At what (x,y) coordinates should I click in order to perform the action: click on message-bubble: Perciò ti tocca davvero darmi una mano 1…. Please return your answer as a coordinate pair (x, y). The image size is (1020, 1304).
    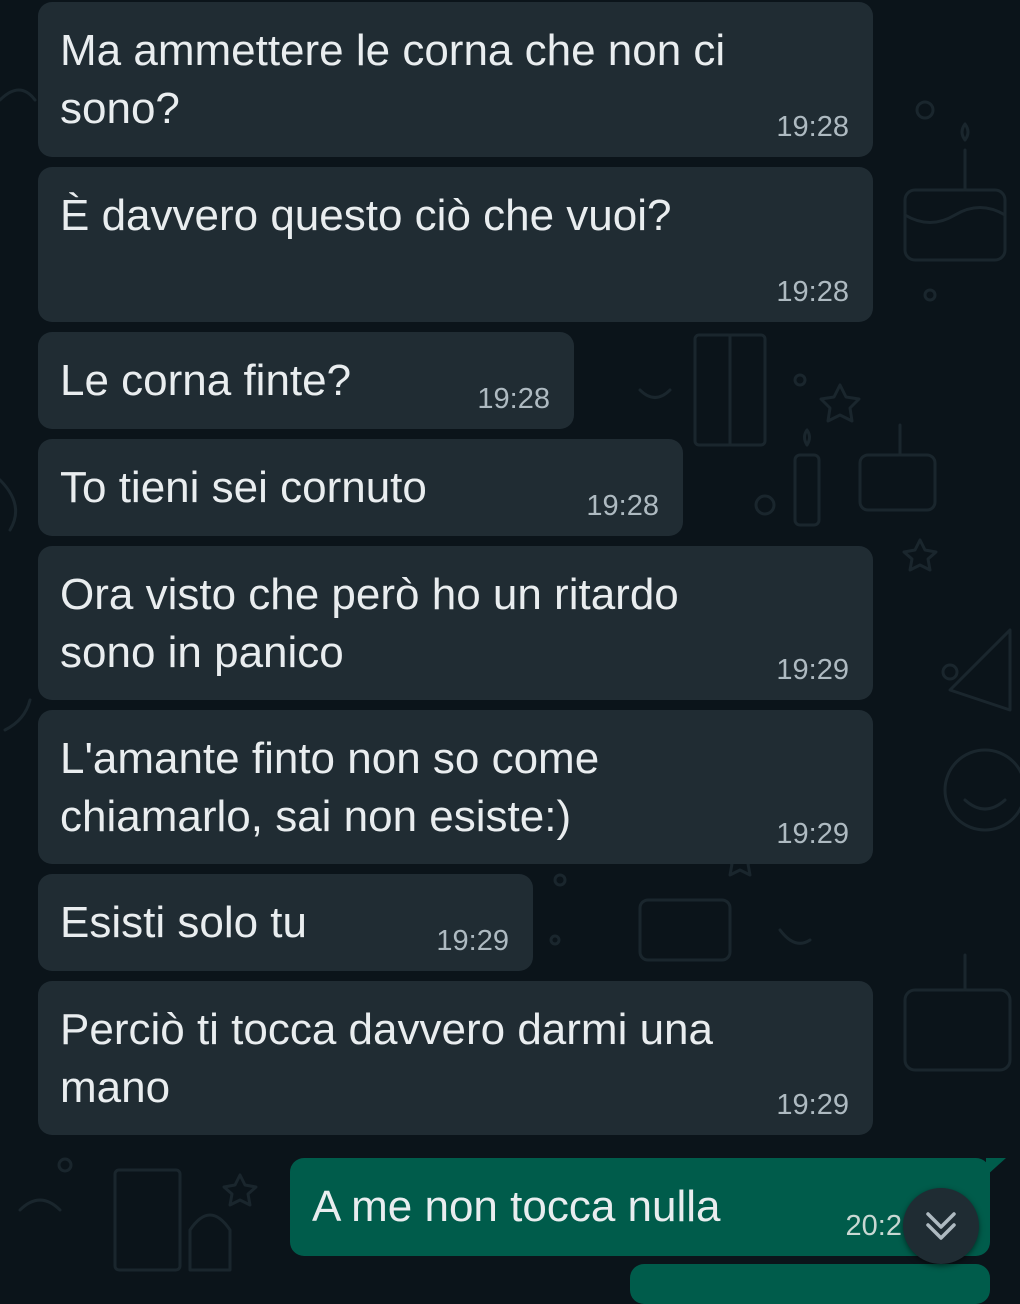
    Looking at the image, I should click on (455, 1058).